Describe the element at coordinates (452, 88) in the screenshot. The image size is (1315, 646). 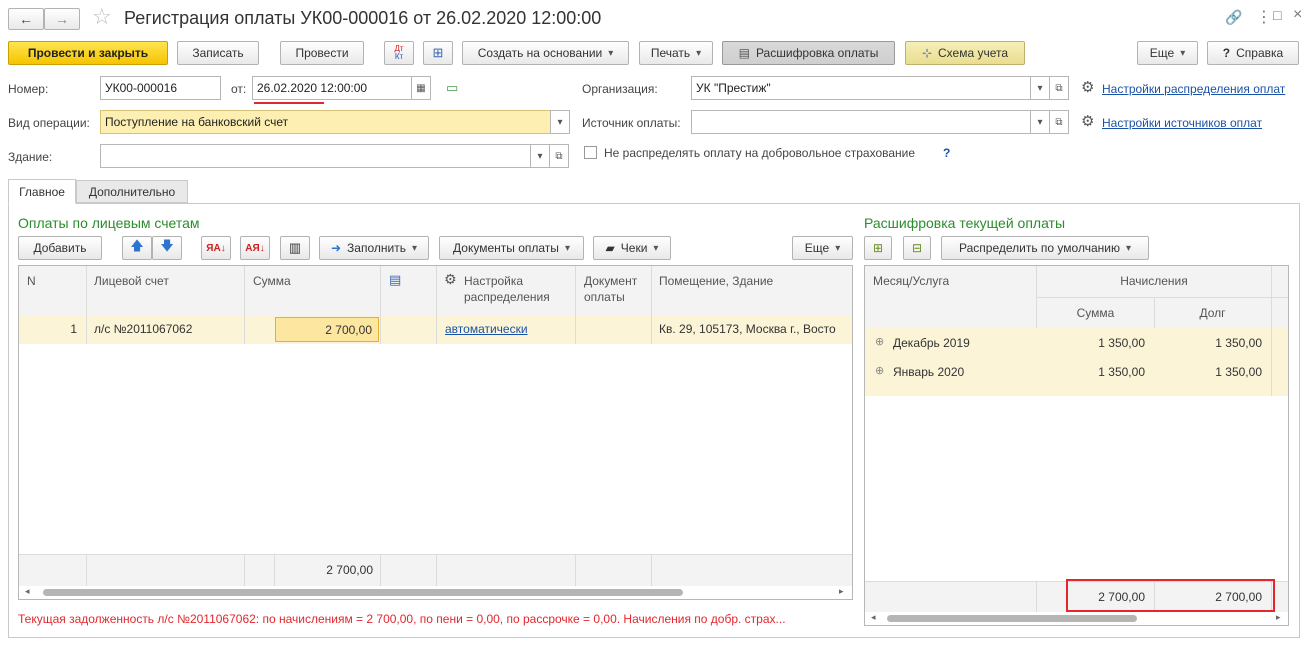
I see `comment-icon: ▭` at that location.